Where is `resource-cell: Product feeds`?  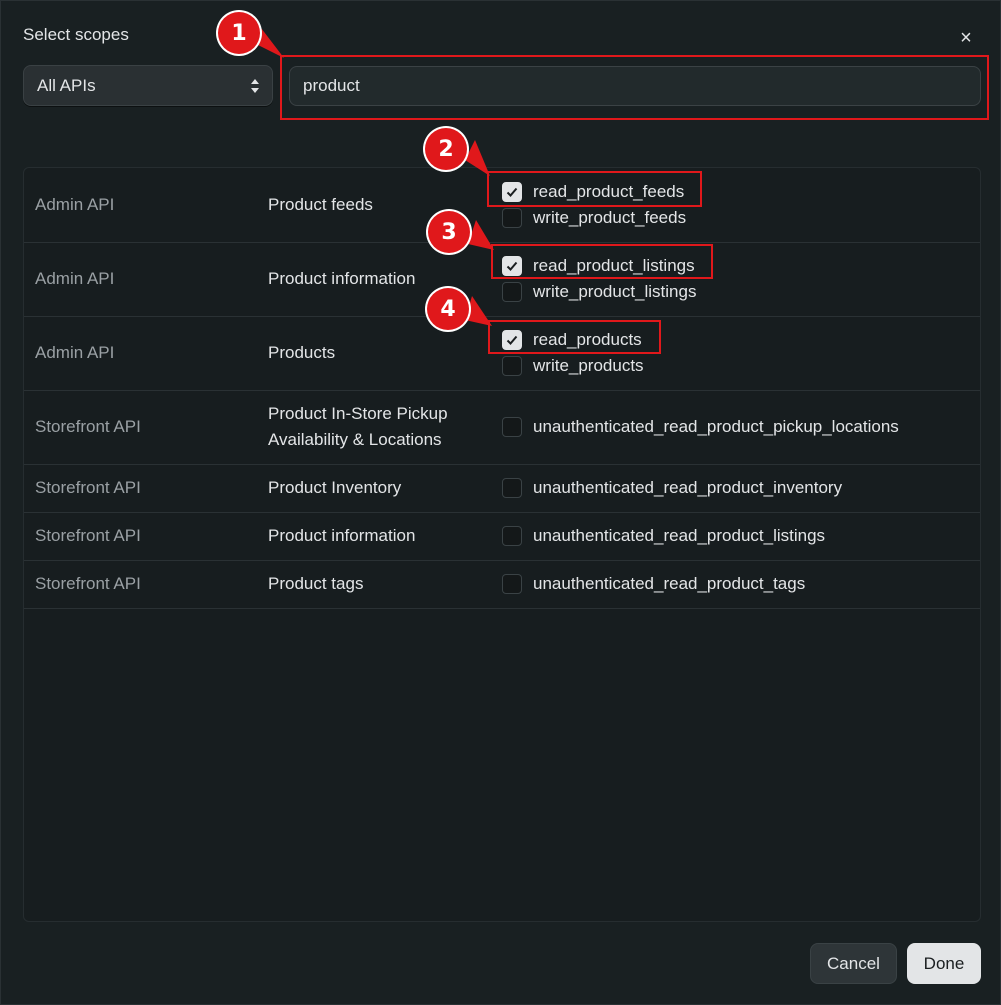
resource-cell: Product feeds is located at coordinates (320, 204).